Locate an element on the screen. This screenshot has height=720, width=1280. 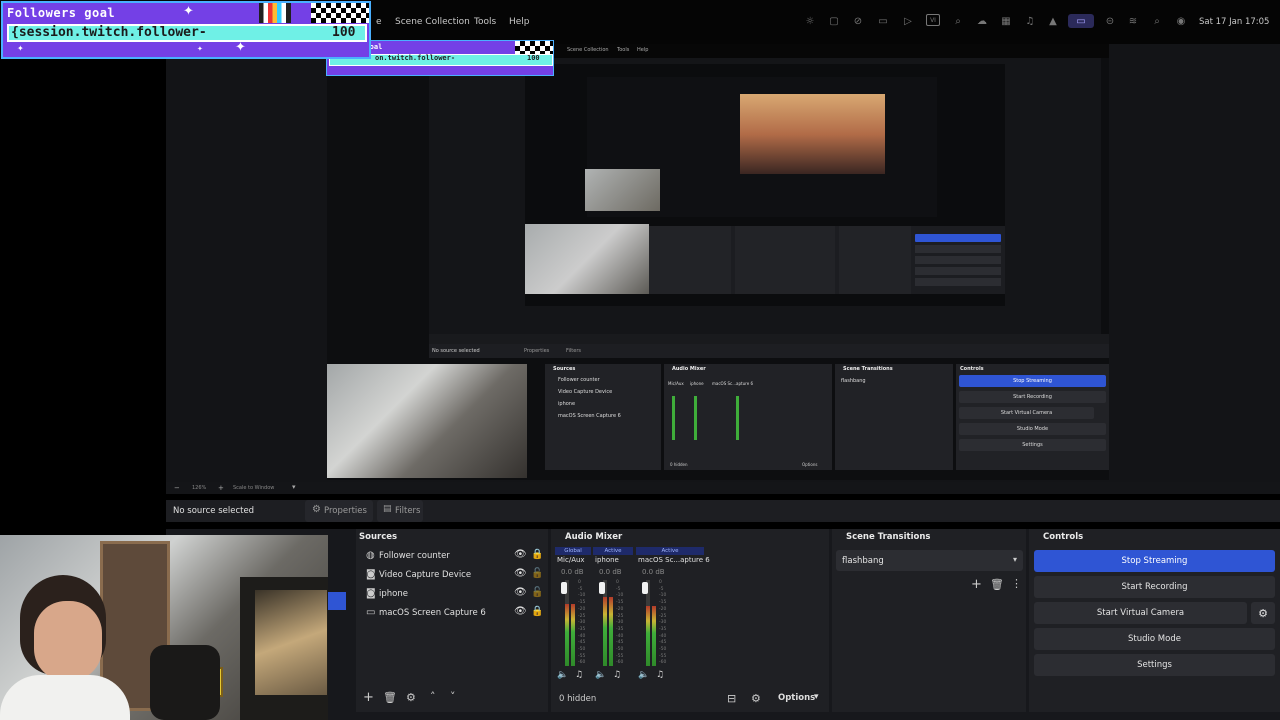
meter-scale-label: -60 is located at coordinates (663, 663).